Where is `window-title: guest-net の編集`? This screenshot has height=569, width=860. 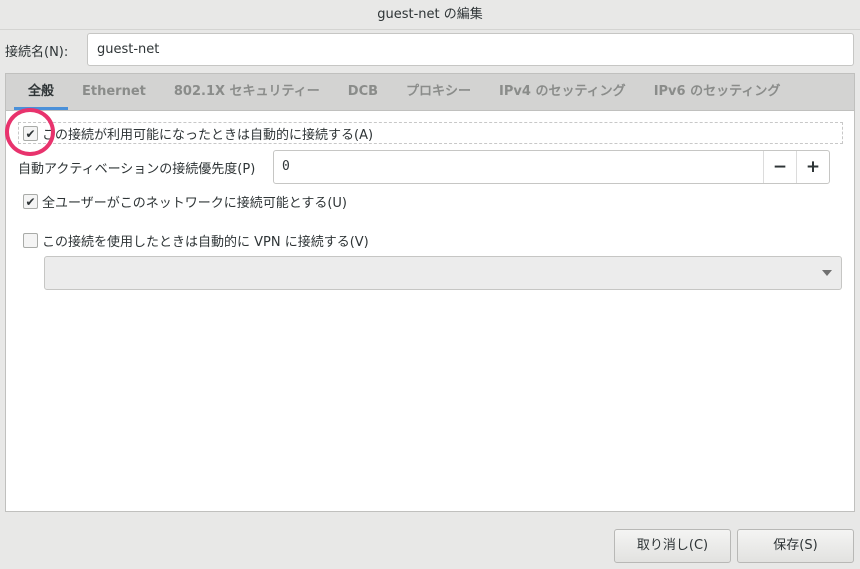
window-title: guest-net の編集 is located at coordinates (430, 15).